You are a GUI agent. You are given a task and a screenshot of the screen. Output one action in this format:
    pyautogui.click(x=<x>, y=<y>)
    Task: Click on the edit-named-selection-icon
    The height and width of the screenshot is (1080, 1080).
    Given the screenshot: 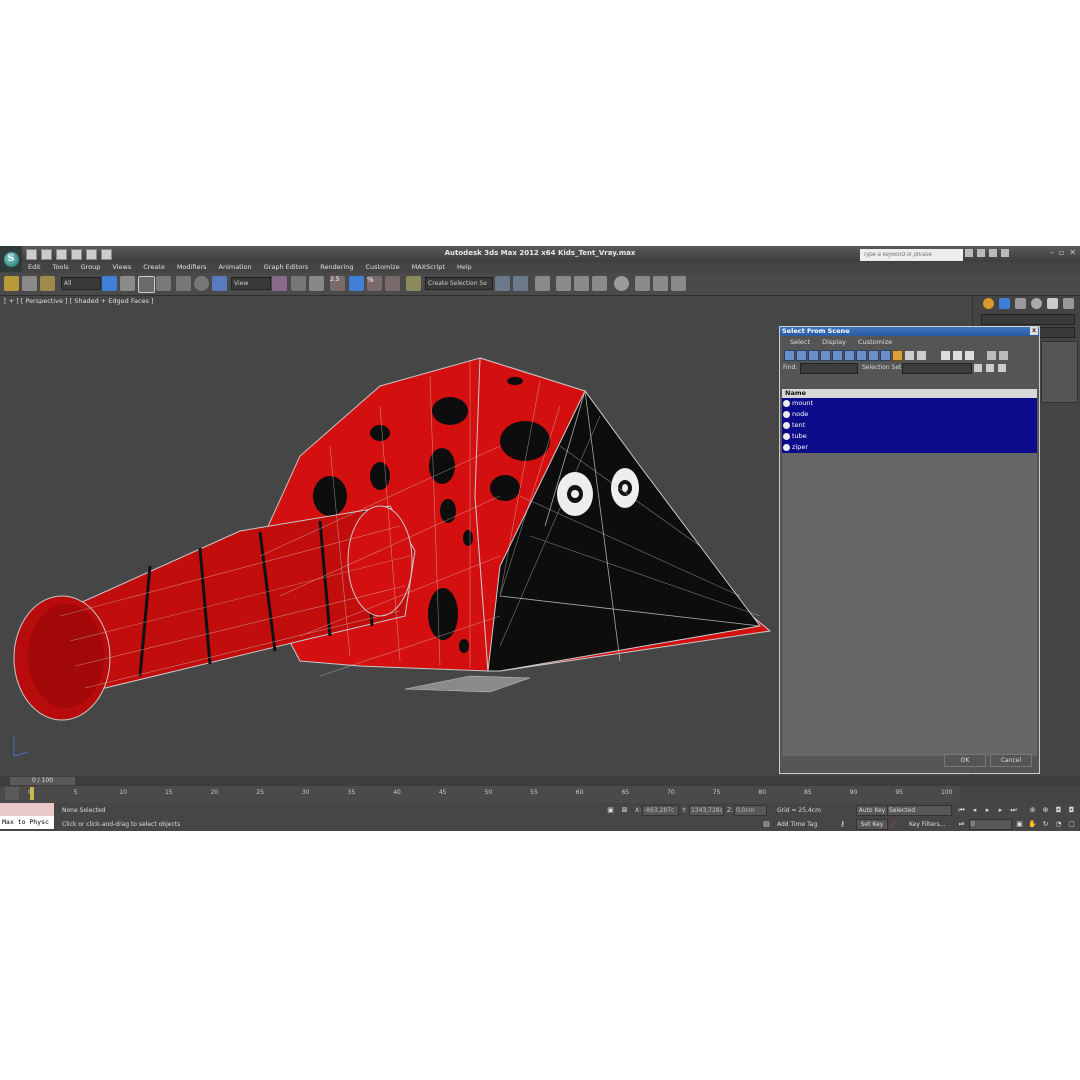 What is the action you would take?
    pyautogui.click(x=413, y=283)
    